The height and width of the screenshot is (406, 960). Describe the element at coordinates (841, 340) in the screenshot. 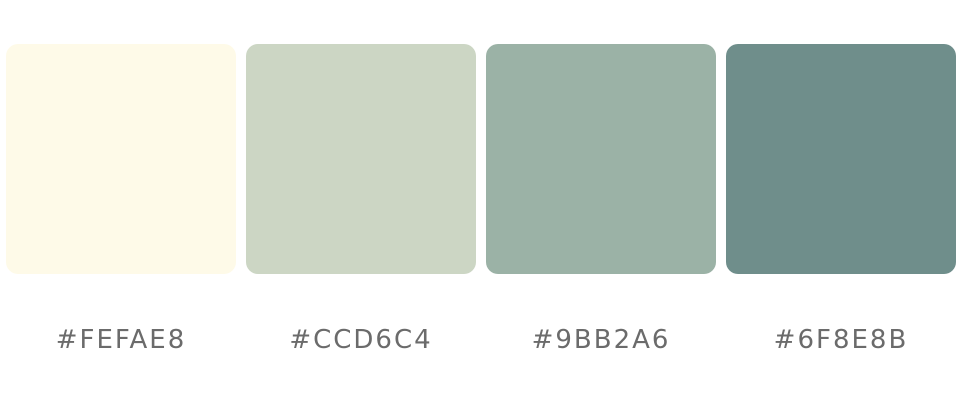

I see `hex-code-label: #6F8E8B` at that location.